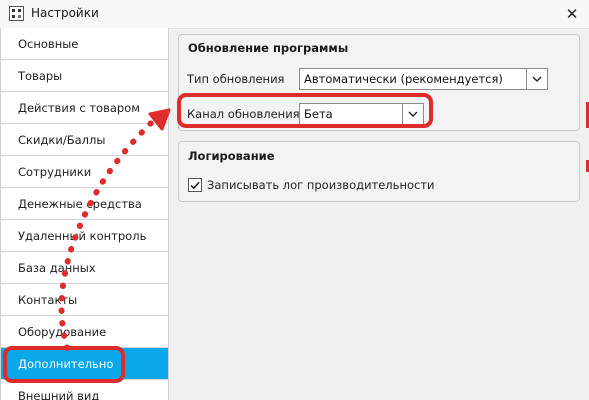 This screenshot has width=589, height=400. Describe the element at coordinates (231, 156) in the screenshot. I see `logging-group-title: Логирование` at that location.